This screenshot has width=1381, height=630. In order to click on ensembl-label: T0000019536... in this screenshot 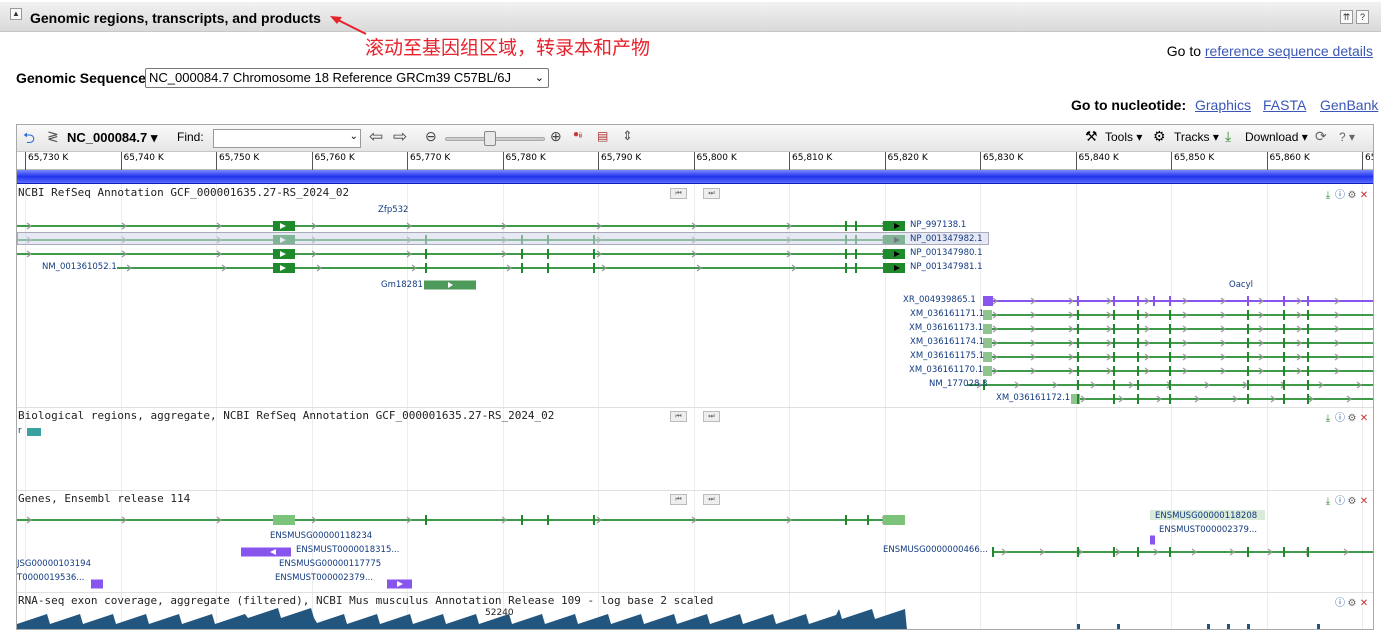, I will do `click(50, 578)`.